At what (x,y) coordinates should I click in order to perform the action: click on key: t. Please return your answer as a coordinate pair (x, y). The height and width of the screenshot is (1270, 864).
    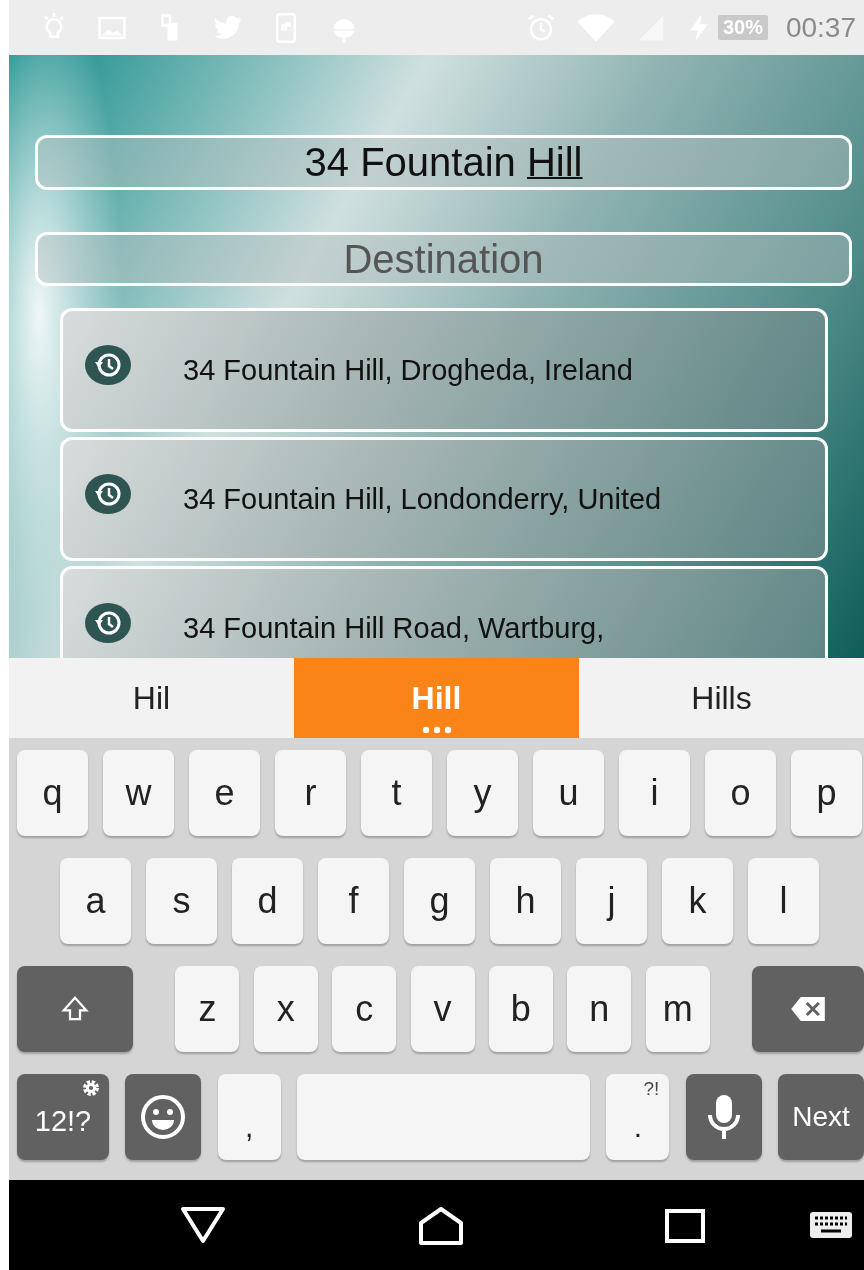
    Looking at the image, I should click on (396, 793).